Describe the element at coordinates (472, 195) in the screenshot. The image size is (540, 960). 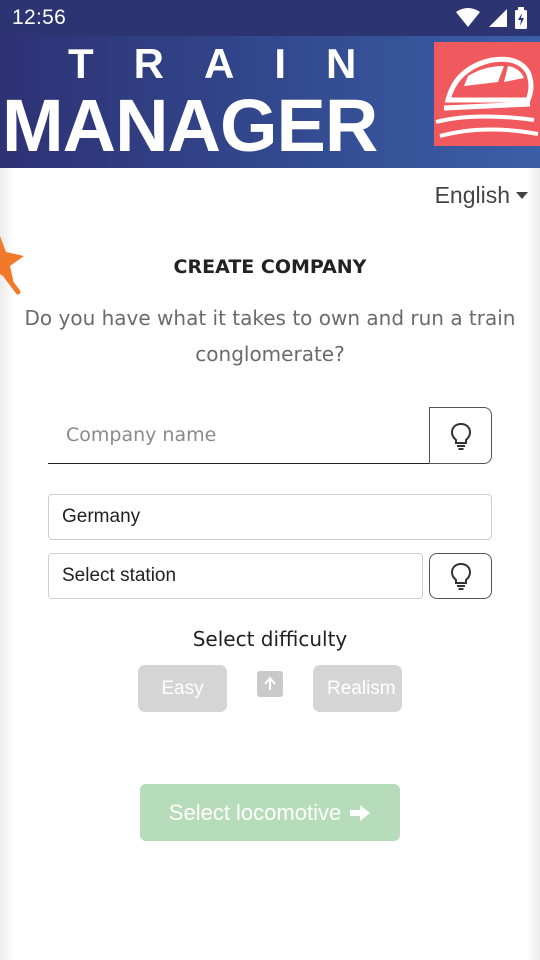
I see `language-label: English` at that location.